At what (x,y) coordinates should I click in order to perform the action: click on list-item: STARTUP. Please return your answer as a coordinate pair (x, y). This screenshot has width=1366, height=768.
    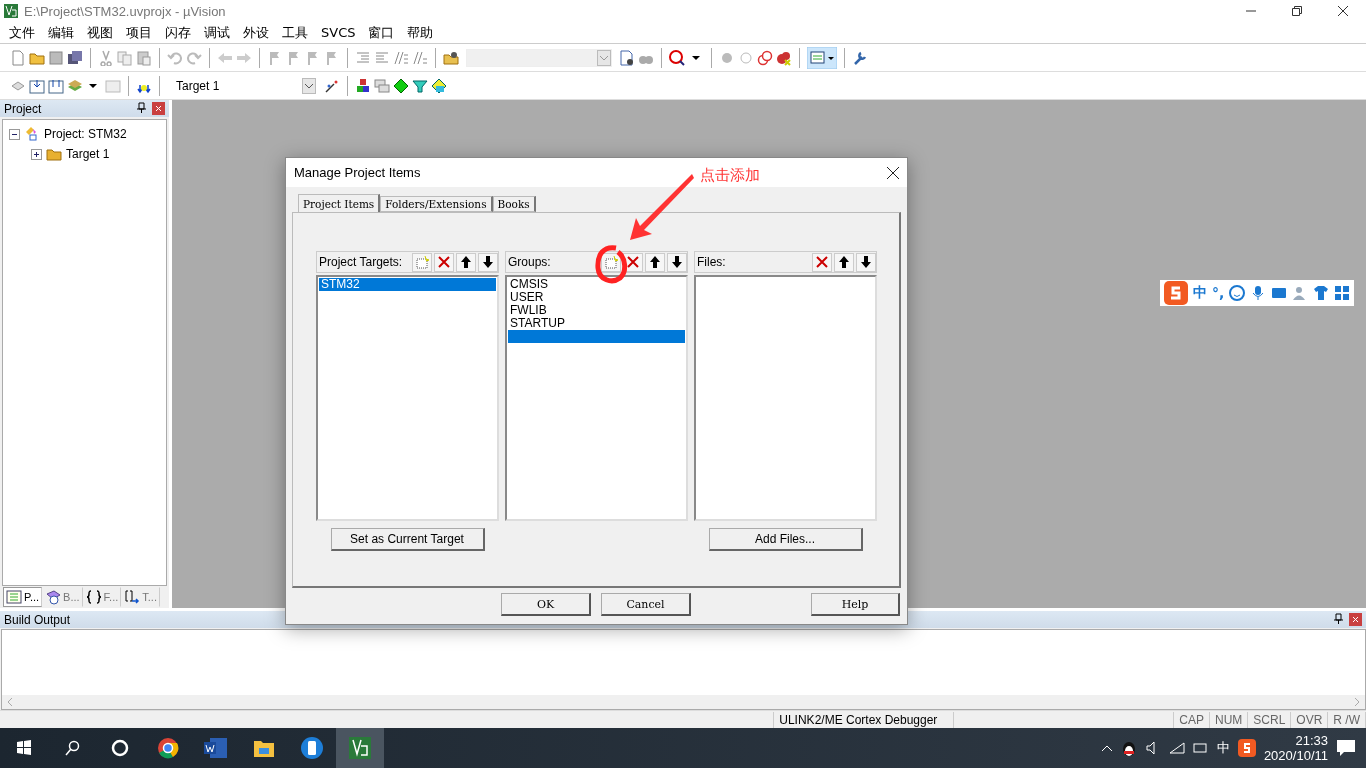
    Looking at the image, I should click on (596, 323).